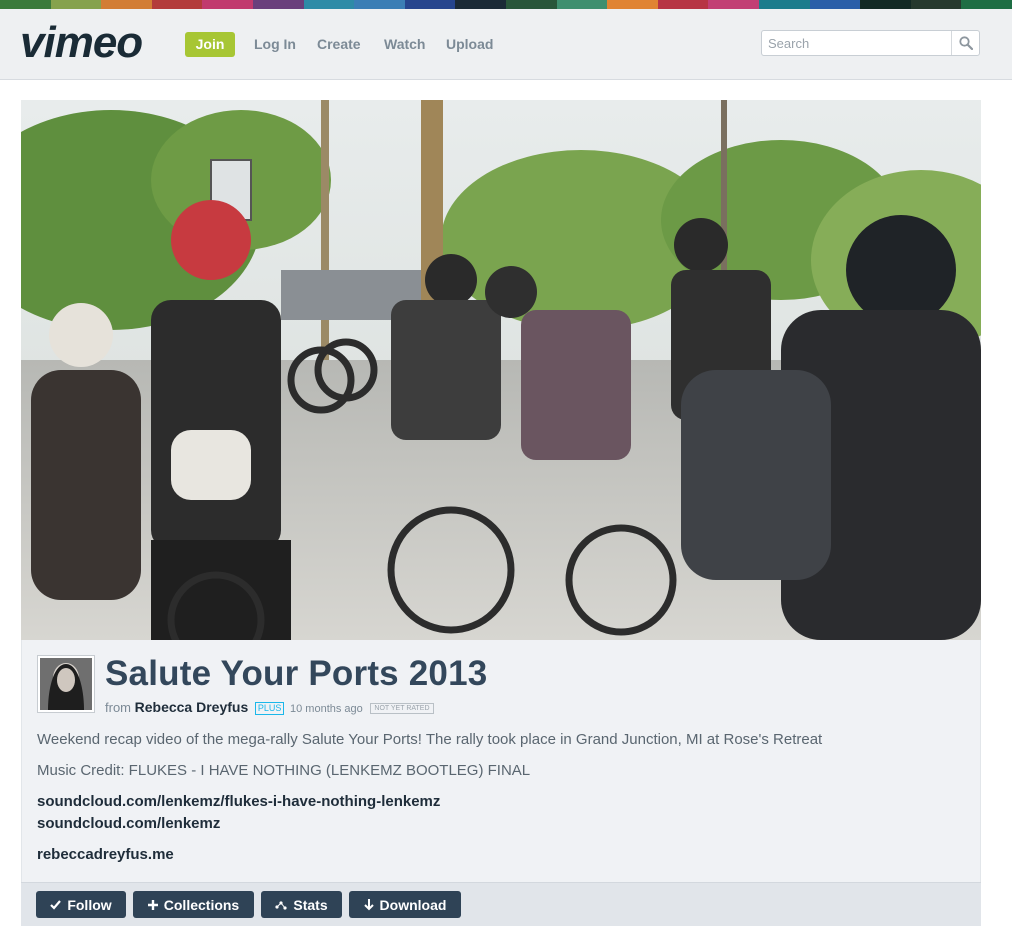  I want to click on search-button, so click(965, 43).